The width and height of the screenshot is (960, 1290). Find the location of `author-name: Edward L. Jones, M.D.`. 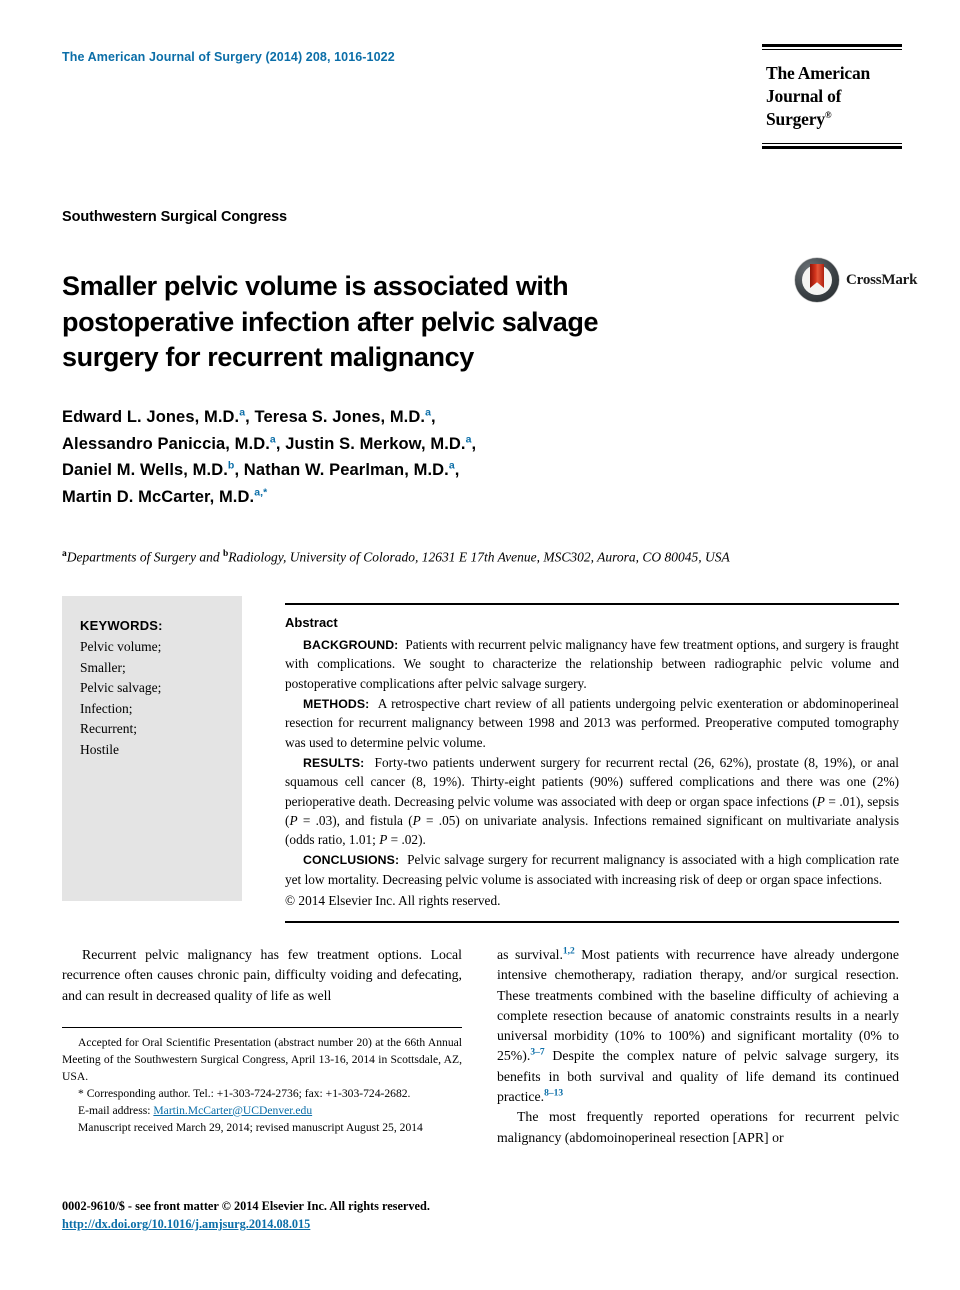

author-name: Edward L. Jones, M.D. is located at coordinates (151, 417).